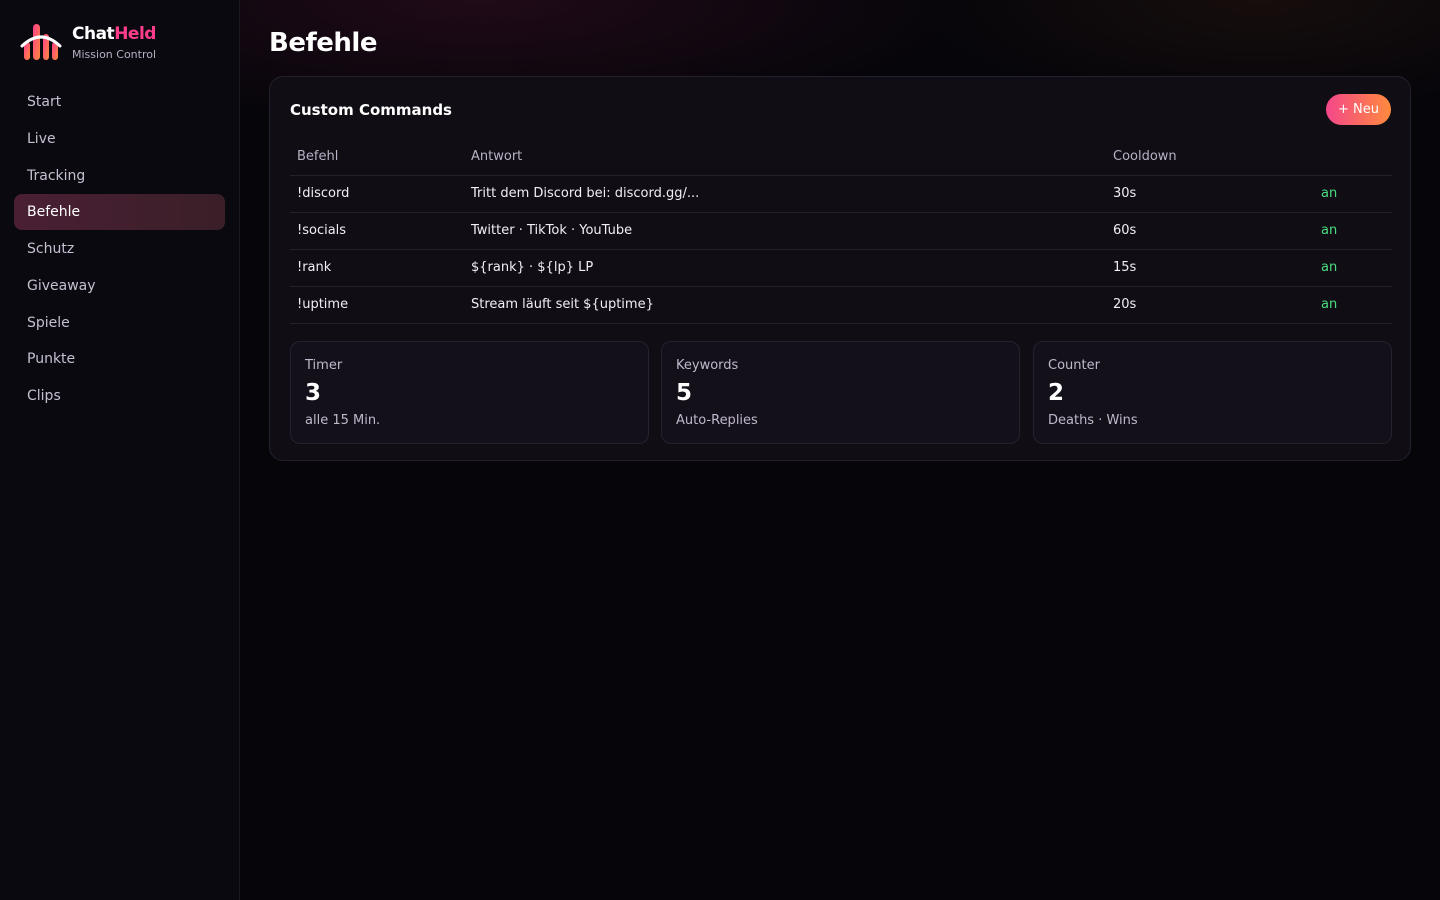  What do you see at coordinates (1210, 194) in the screenshot?
I see `command-cooldown: 30s` at bounding box center [1210, 194].